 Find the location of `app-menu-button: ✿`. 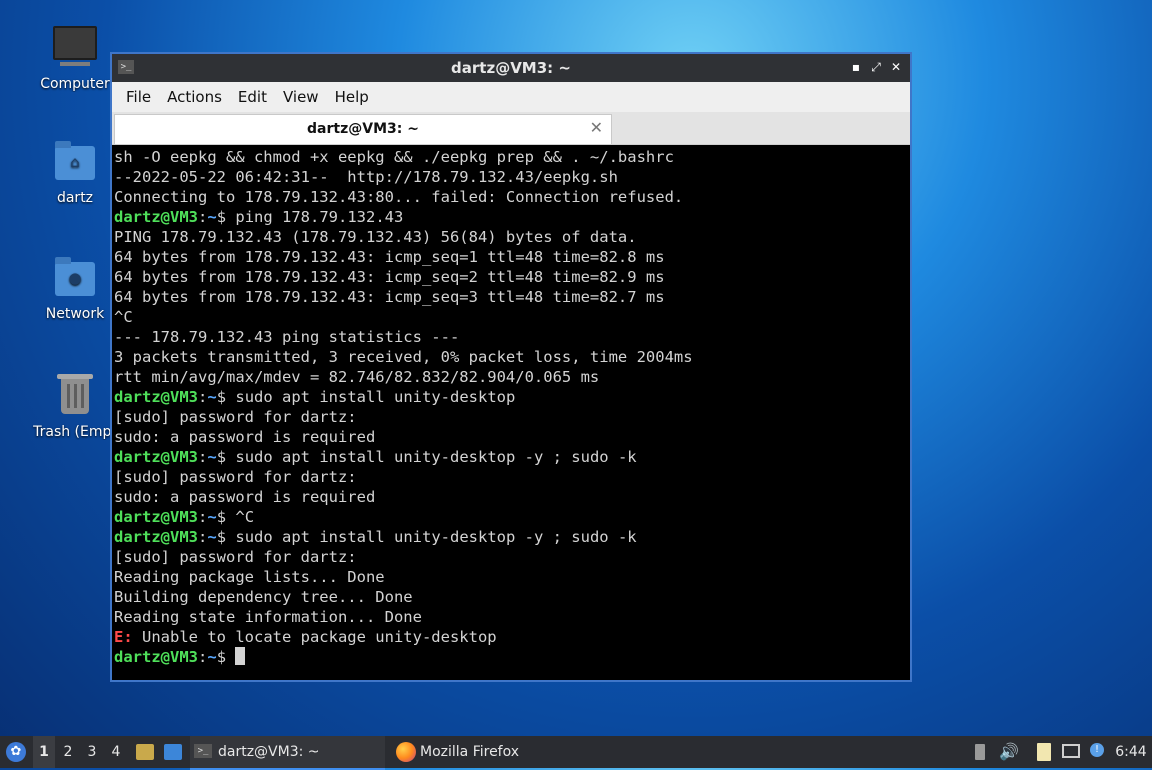

app-menu-button: ✿ is located at coordinates (16, 752).